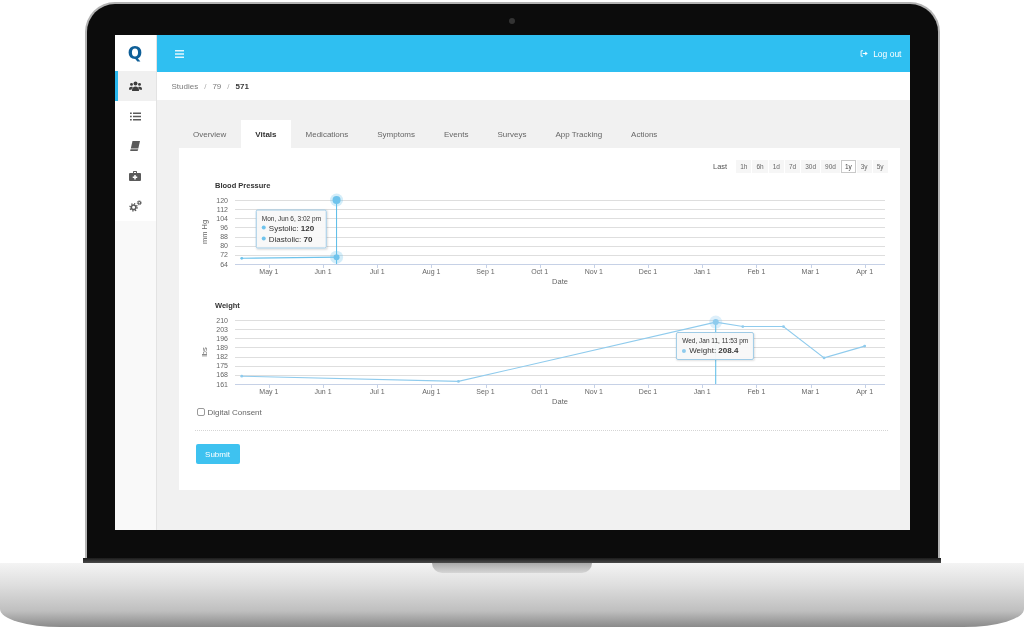  What do you see at coordinates (512, 21) in the screenshot?
I see `camera-icon` at bounding box center [512, 21].